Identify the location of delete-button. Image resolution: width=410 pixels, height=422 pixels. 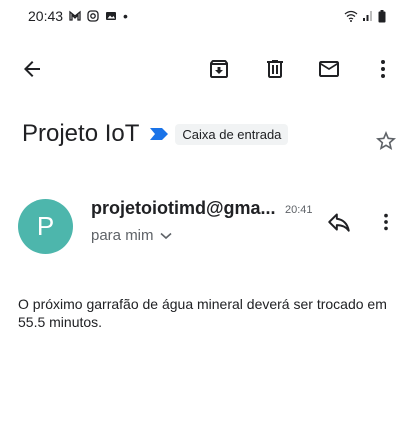
(275, 69).